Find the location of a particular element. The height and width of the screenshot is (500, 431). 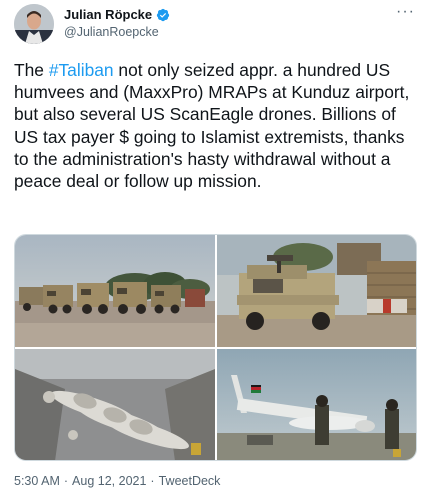

tweet-meta: 5:30 AM · Aug 12, 2021 · TweetDeck is located at coordinates (117, 481).